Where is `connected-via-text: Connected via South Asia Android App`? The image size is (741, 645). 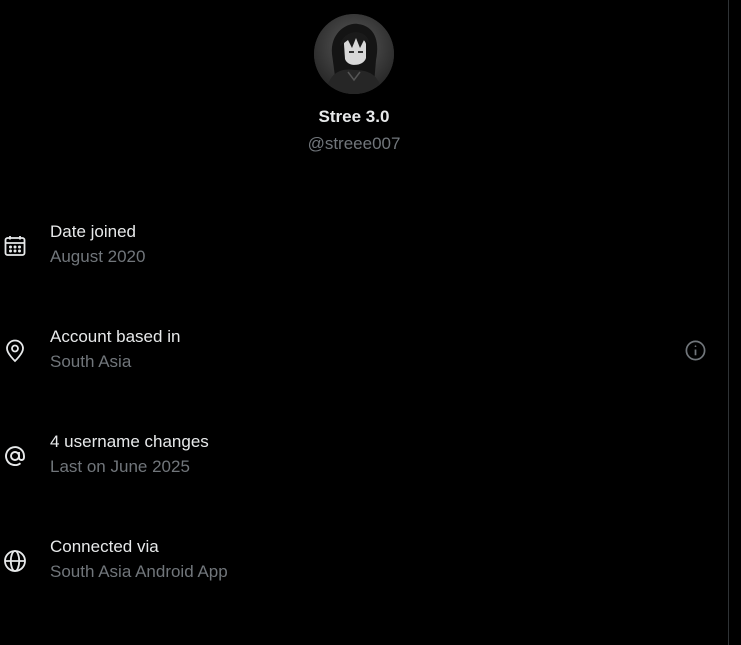 connected-via-text: Connected via South Asia Android App is located at coordinates (139, 559).